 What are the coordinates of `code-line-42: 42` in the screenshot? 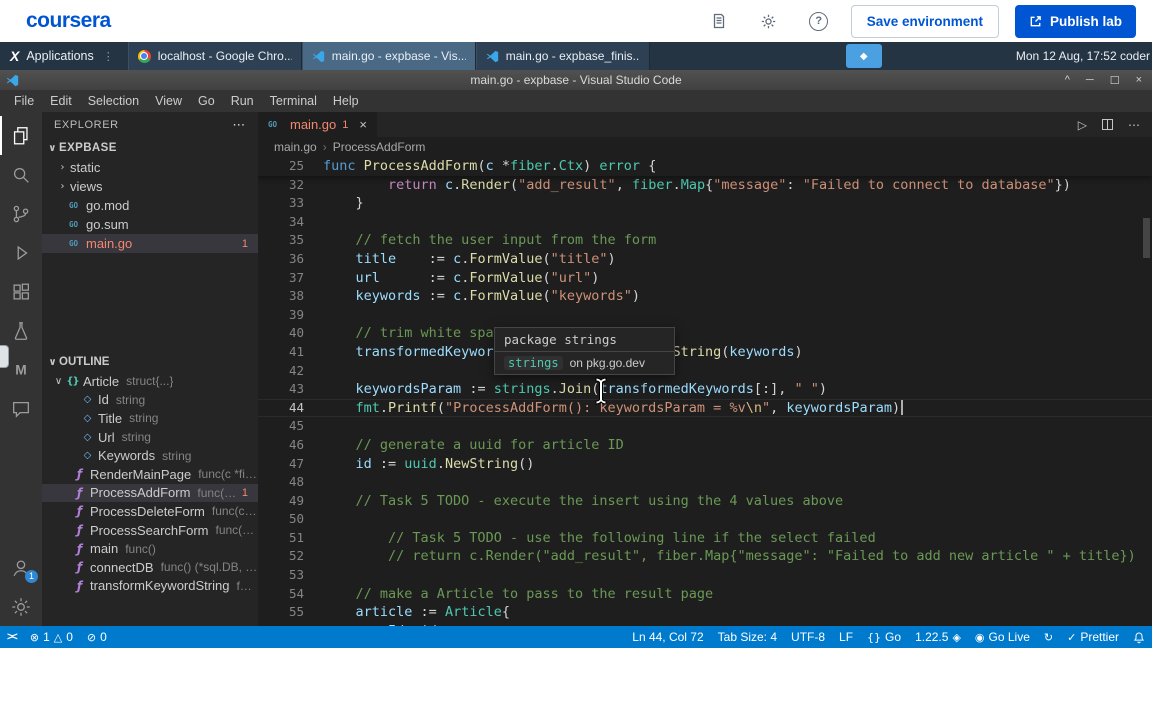 It's located at (705, 371).